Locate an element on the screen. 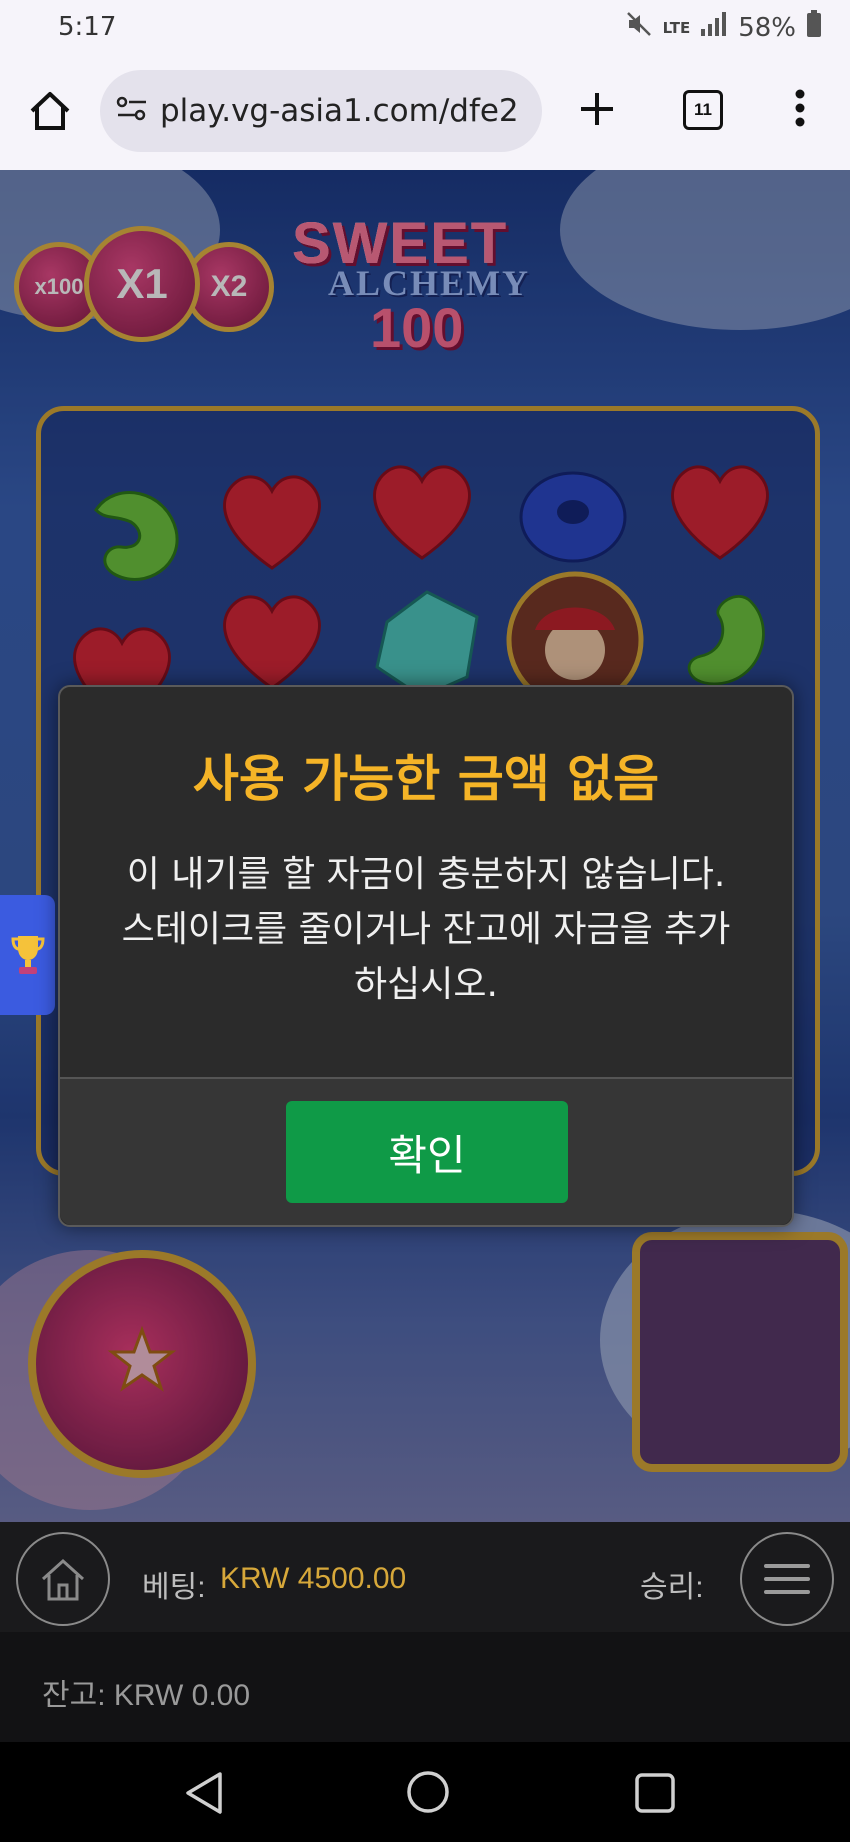 This screenshot has width=850, height=1842. game-home-button is located at coordinates (63, 1579).